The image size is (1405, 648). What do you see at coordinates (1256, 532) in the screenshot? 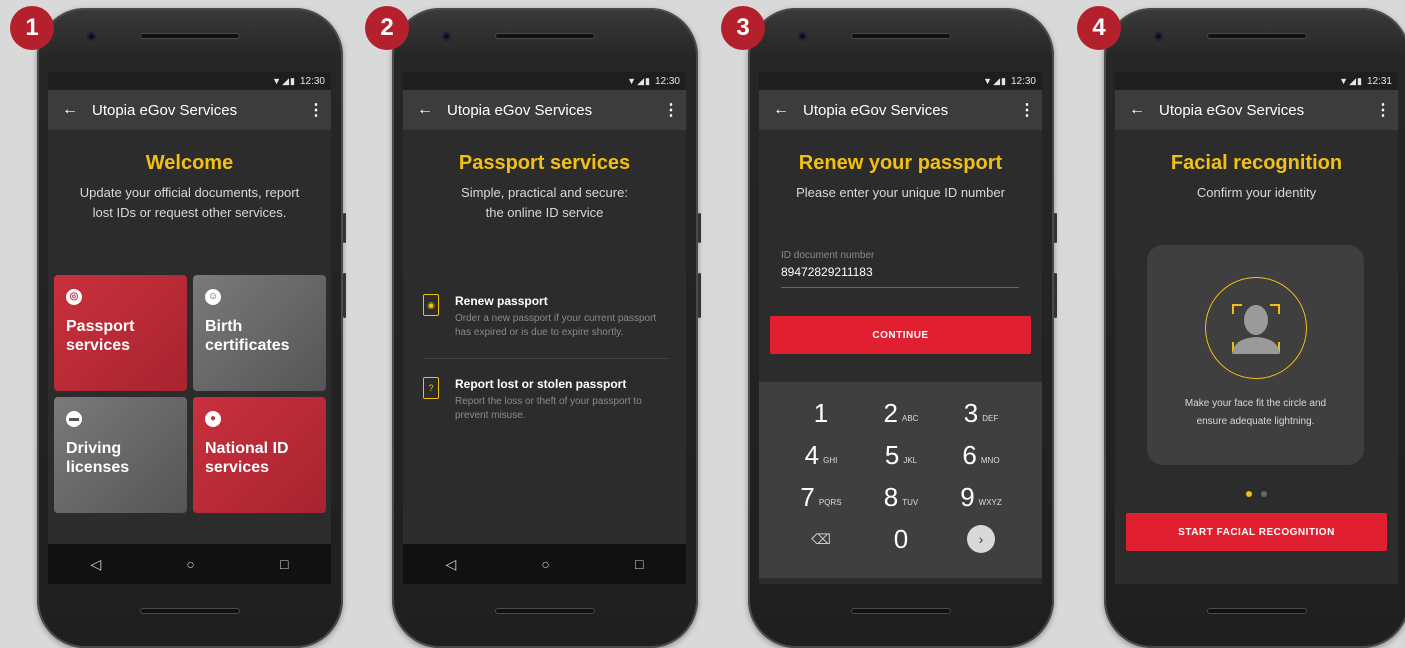
I see `start-facial-recognition-button: START FACIAL RECOGNITION` at bounding box center [1256, 532].